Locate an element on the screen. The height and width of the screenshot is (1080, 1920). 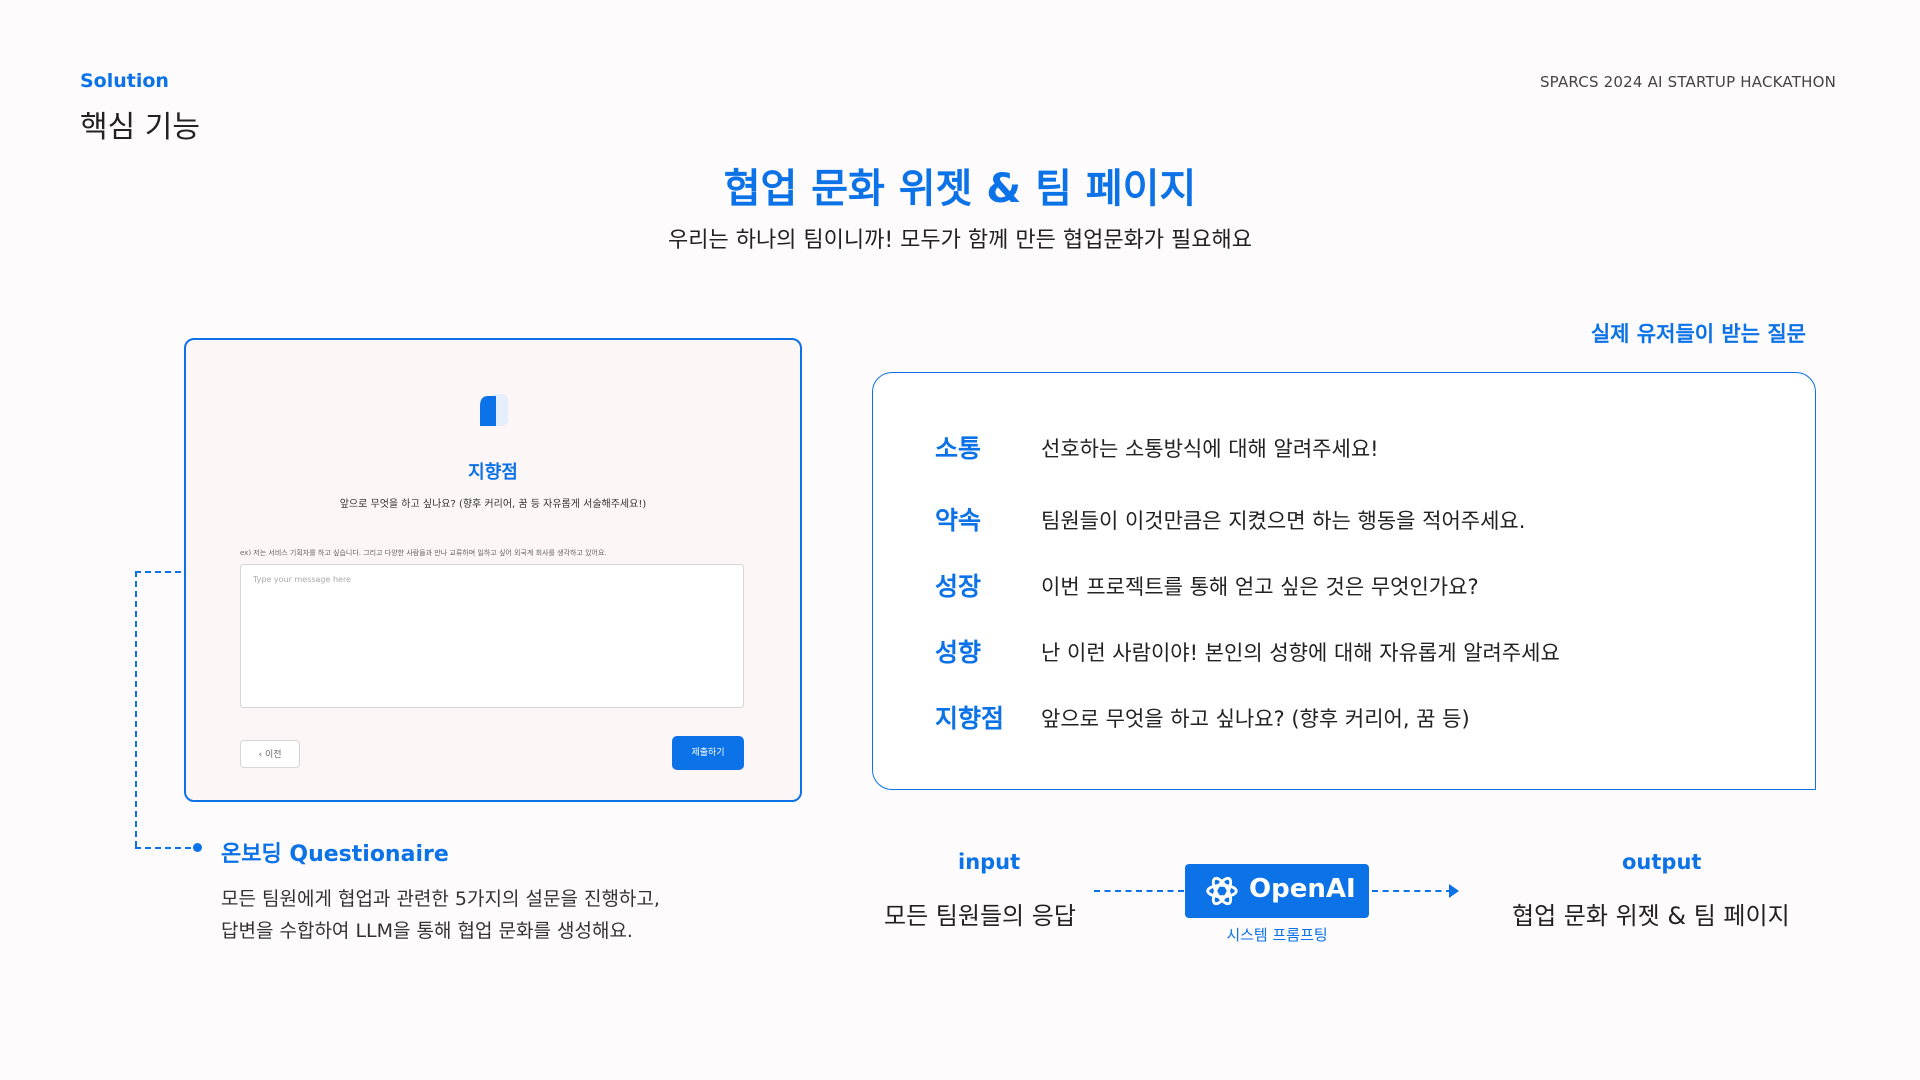
onboarding-description-line: 답변을 수합하여 LLM을 통해 협업 문화를 생성해요. is located at coordinates (427, 931).